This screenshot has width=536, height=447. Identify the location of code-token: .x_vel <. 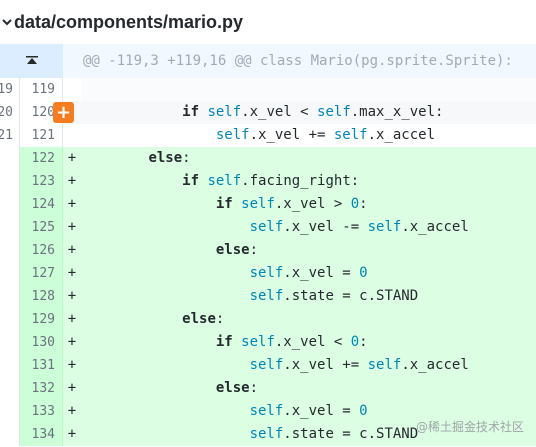
(279, 112).